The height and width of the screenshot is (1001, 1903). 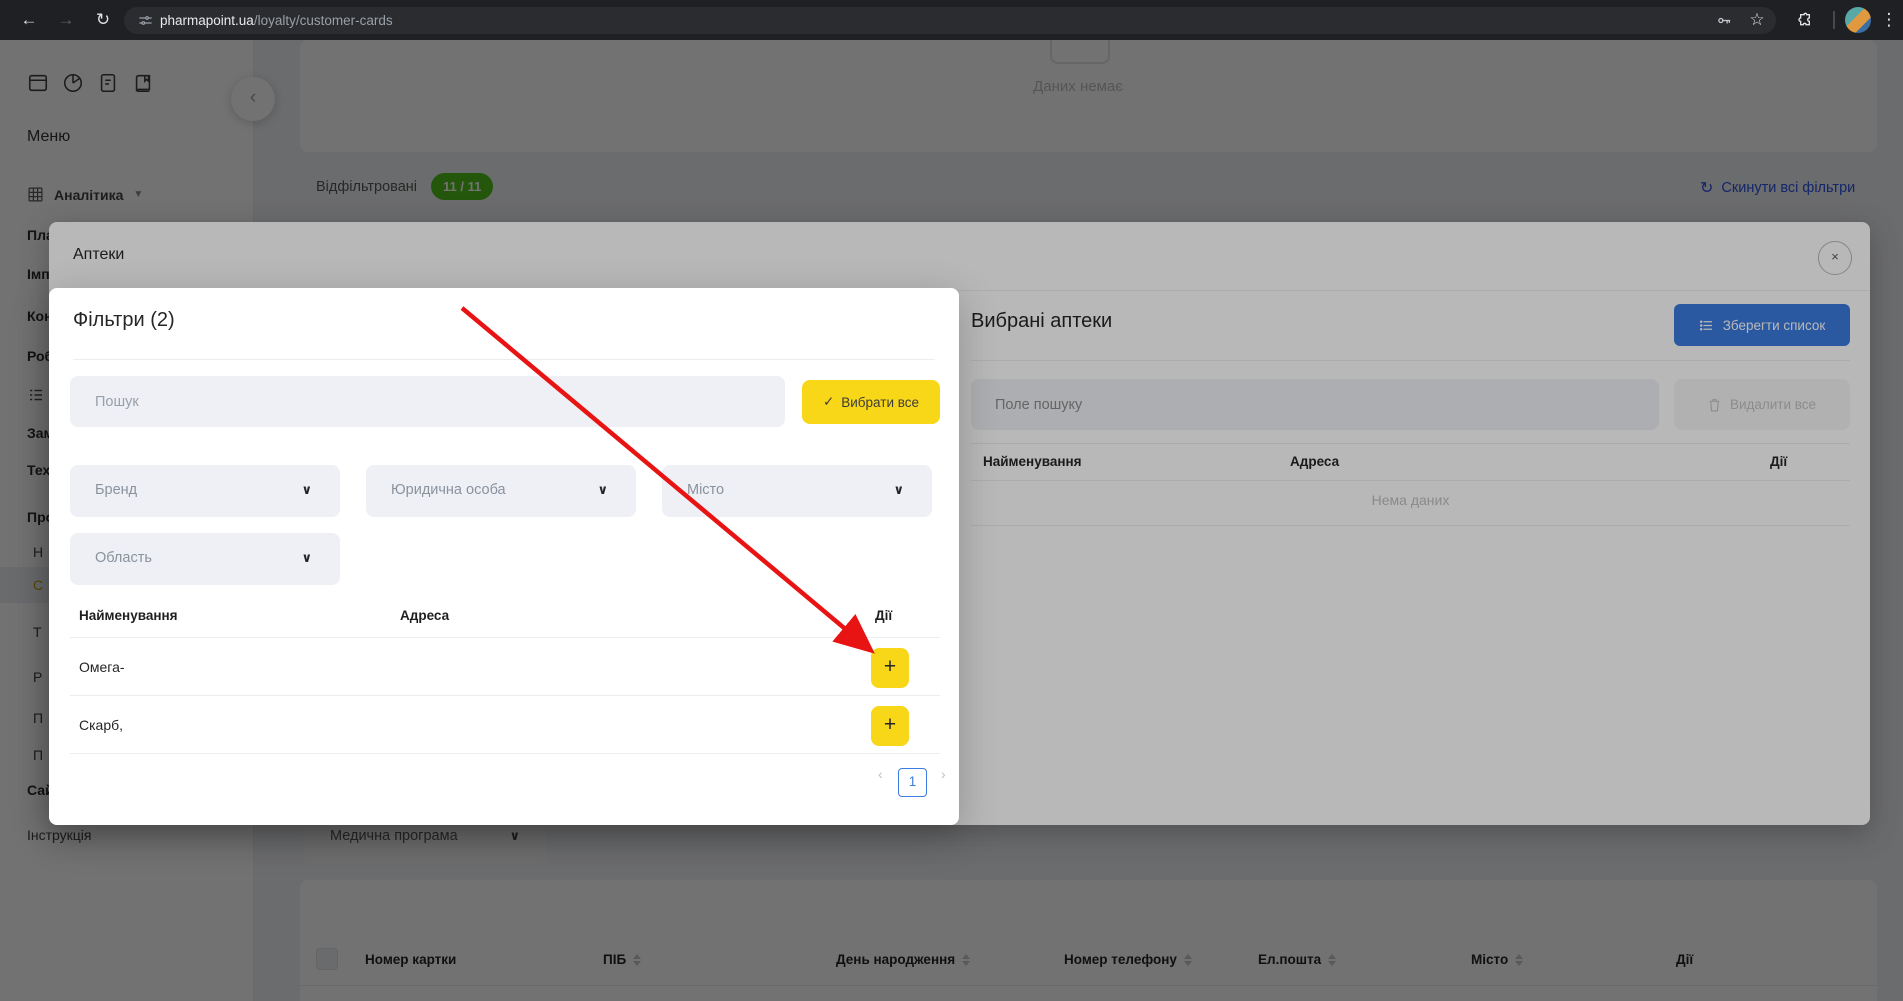 I want to click on pagination-prev: ‹, so click(x=880, y=774).